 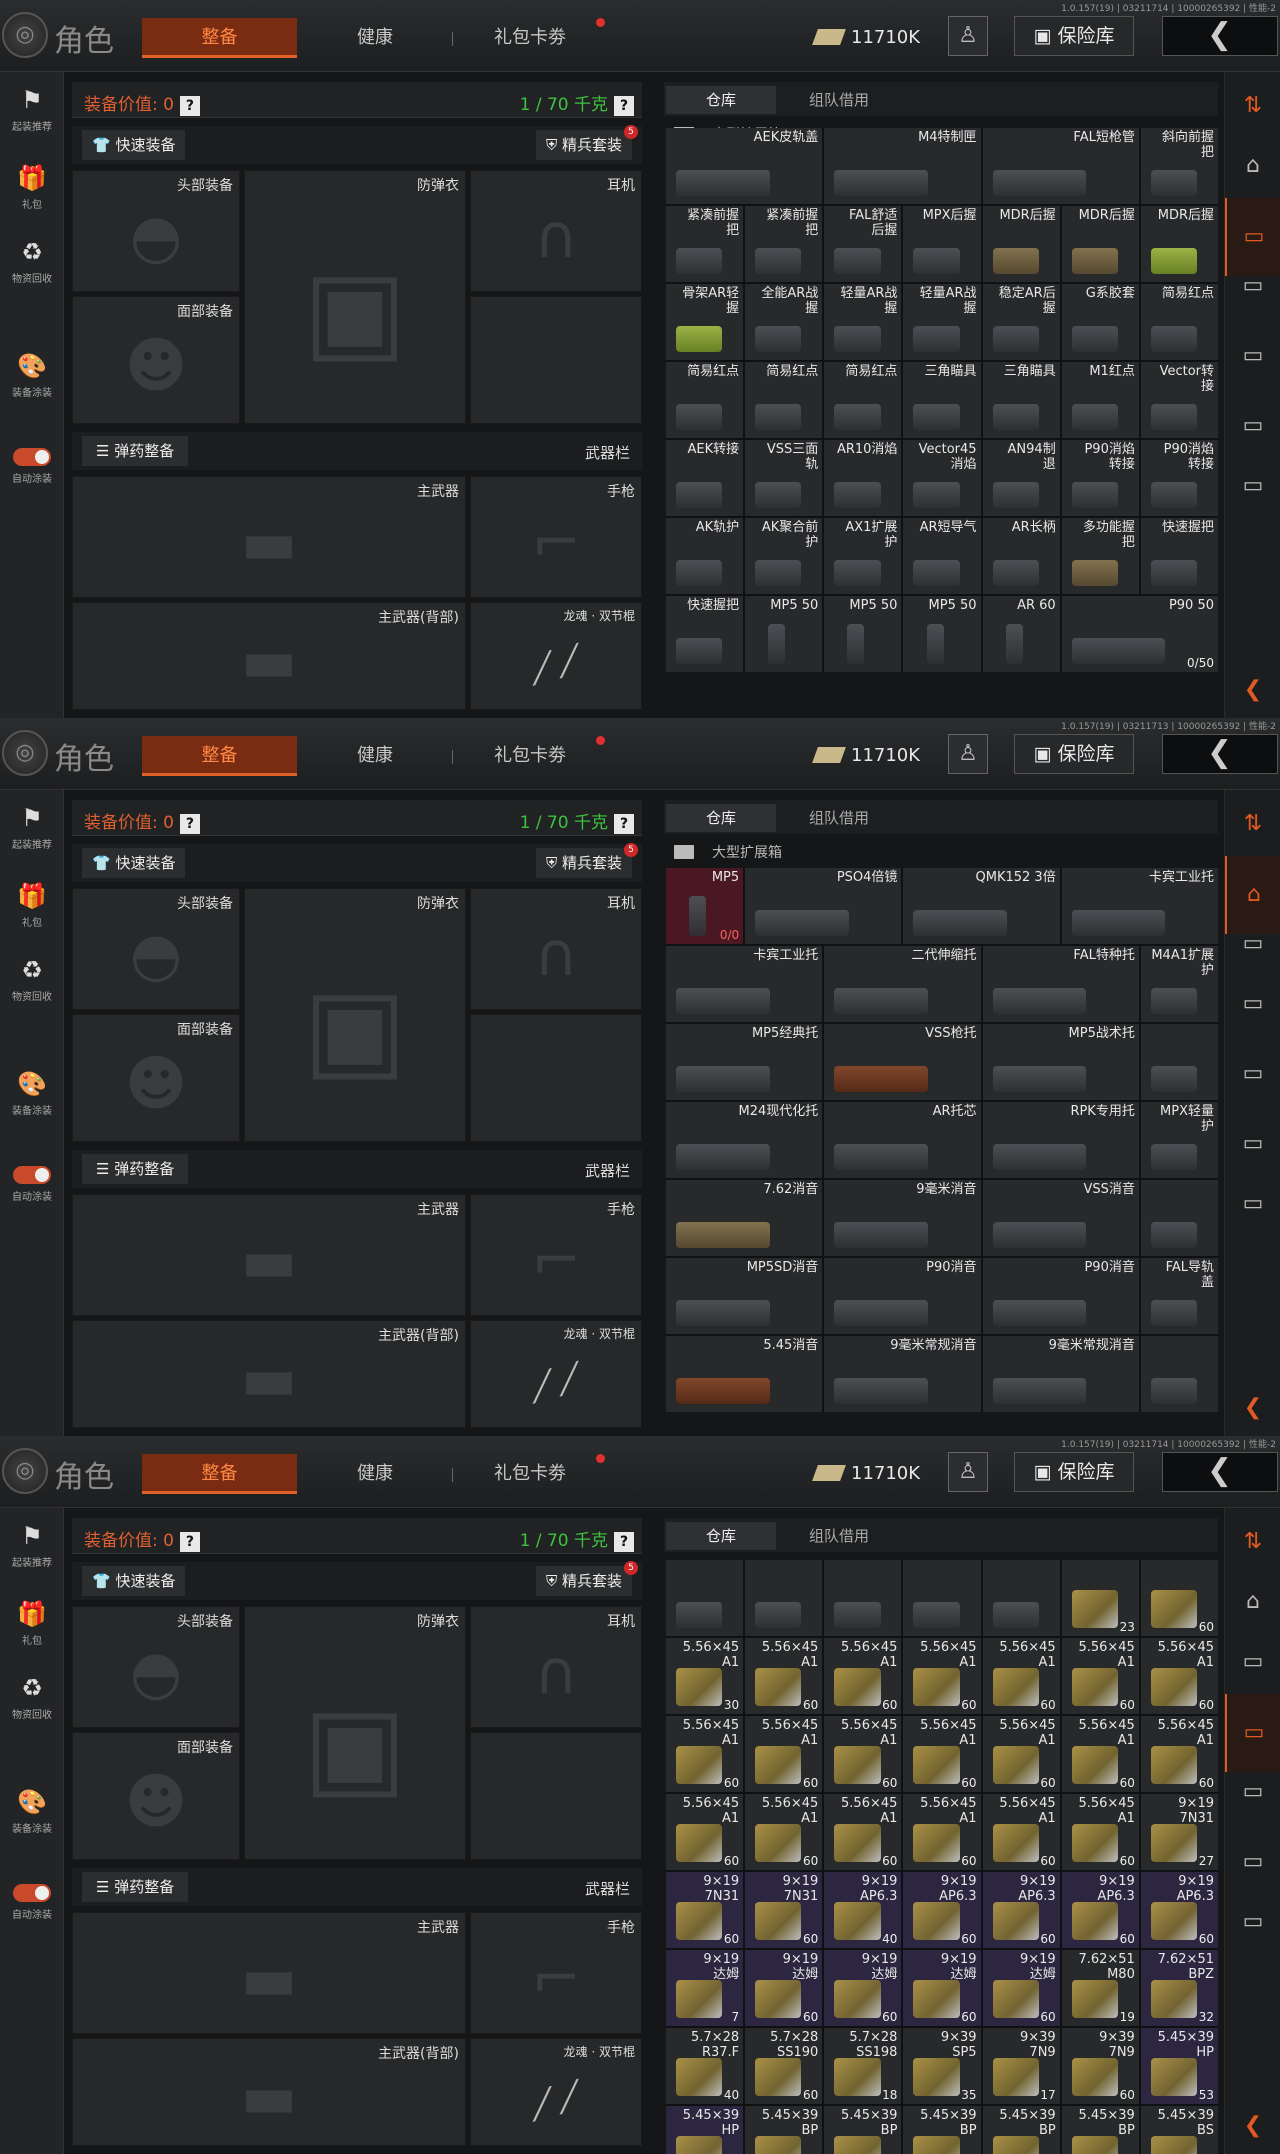 I want to click on inventory-item: AR短导气, so click(x=942, y=556).